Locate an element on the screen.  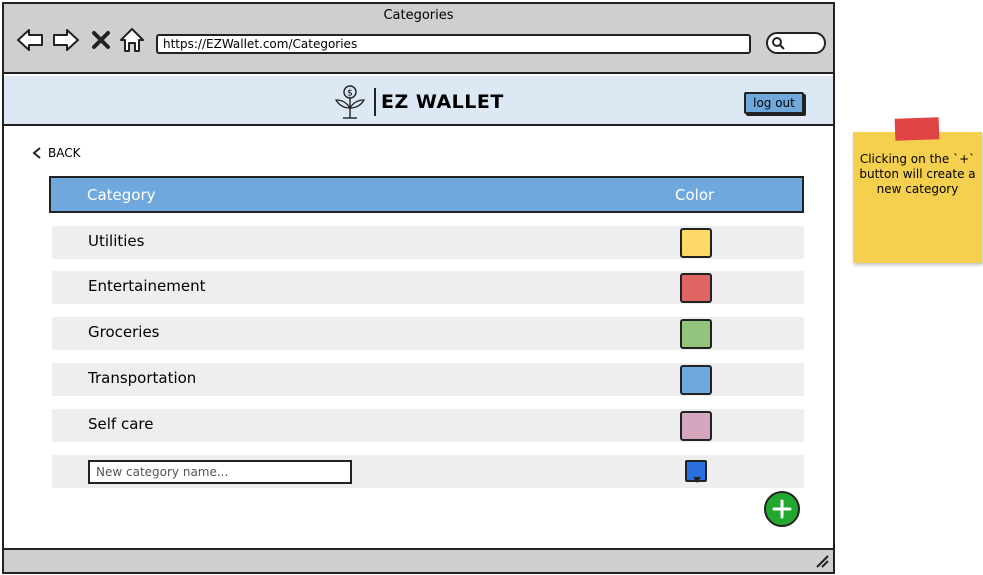
browser-search-field is located at coordinates (796, 43).